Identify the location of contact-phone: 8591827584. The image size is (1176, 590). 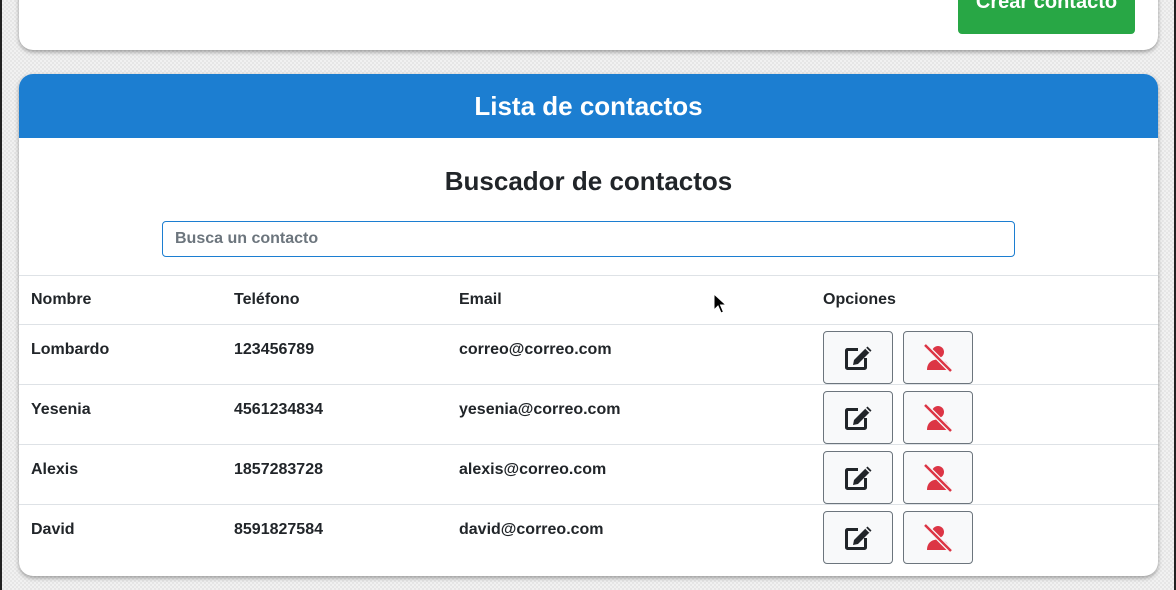
(278, 529).